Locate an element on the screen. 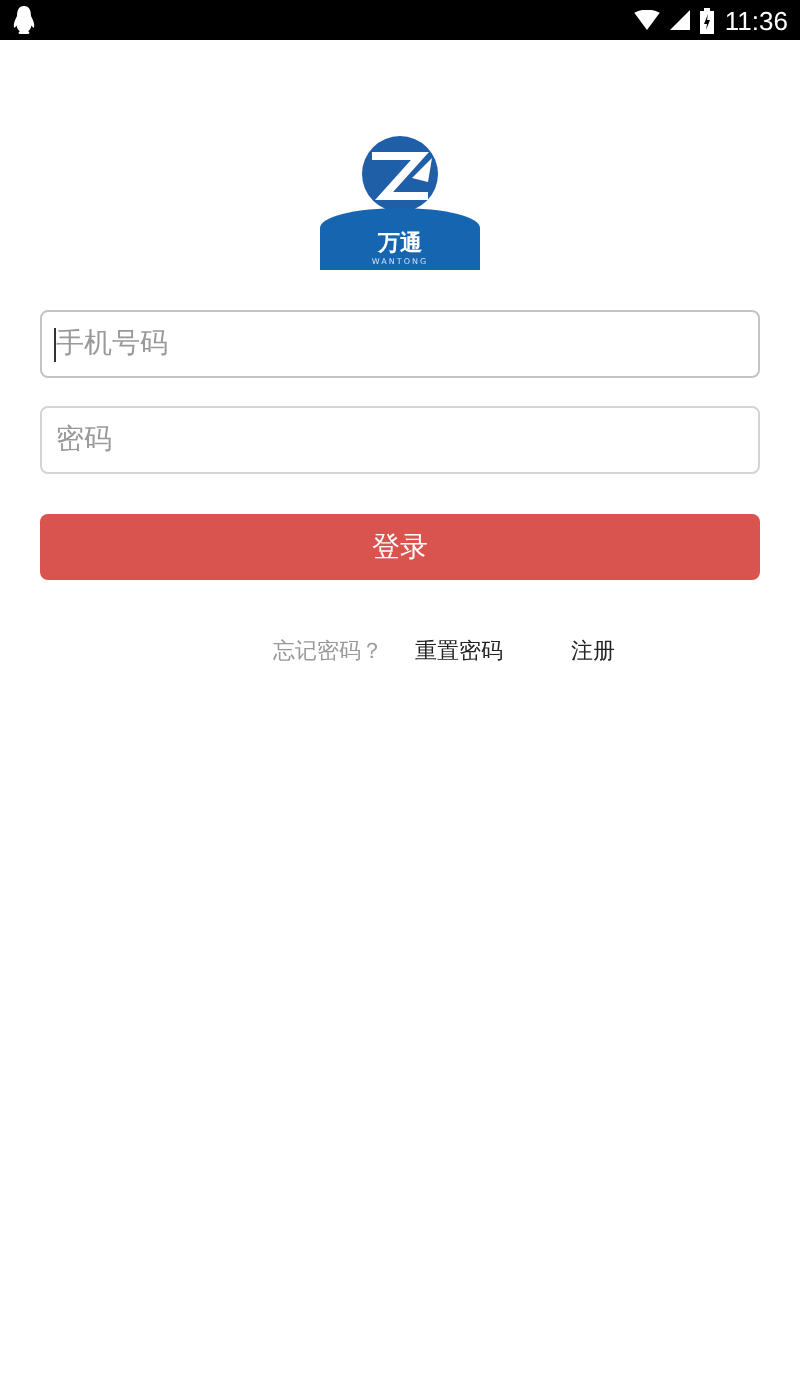 Image resolution: width=800 pixels, height=1380 pixels. text-link: 重置密码 is located at coordinates (459, 651).